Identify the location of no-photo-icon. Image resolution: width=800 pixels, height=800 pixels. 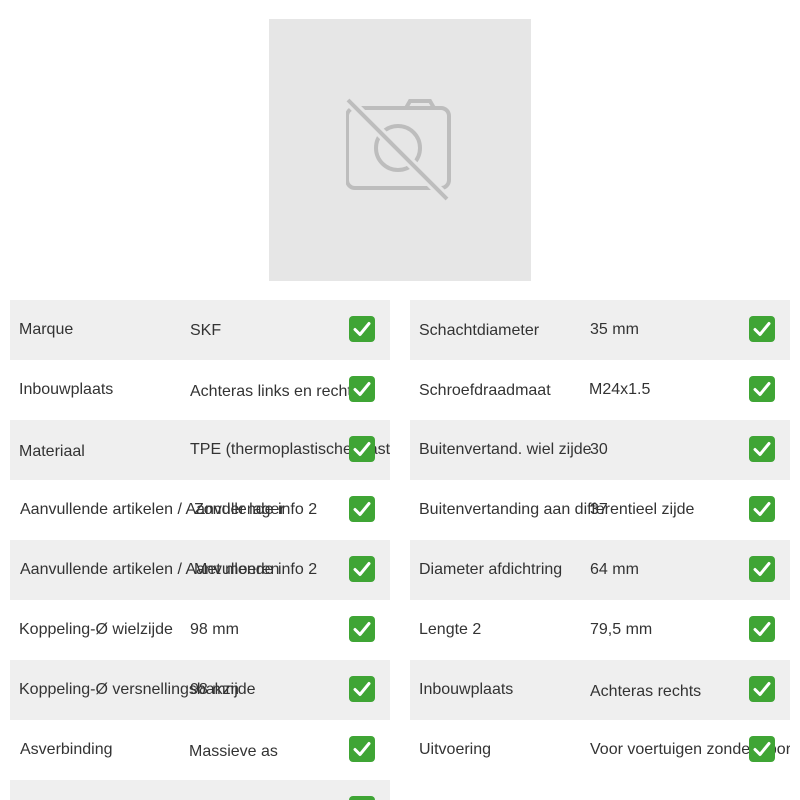
(398, 150).